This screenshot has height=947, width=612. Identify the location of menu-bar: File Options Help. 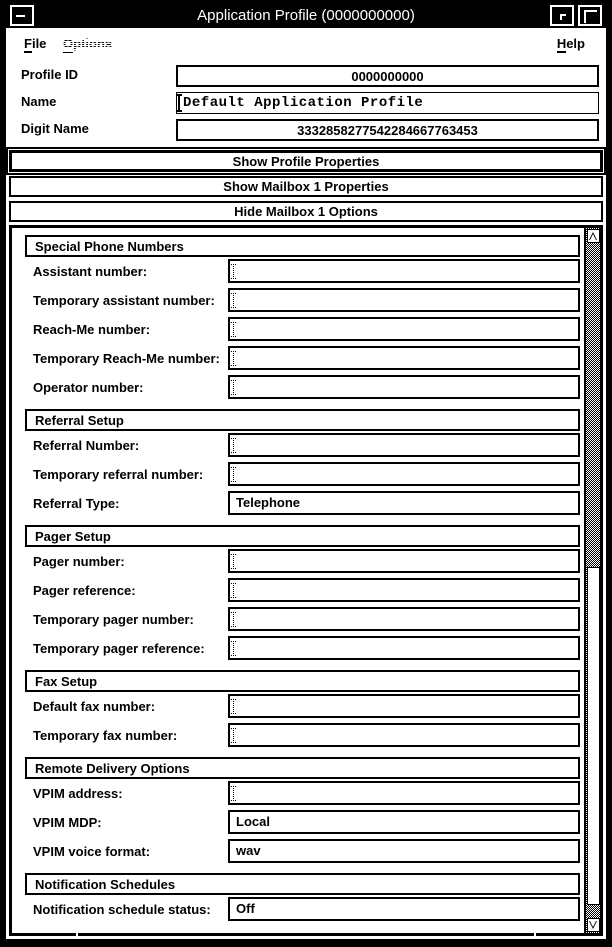
(306, 44).